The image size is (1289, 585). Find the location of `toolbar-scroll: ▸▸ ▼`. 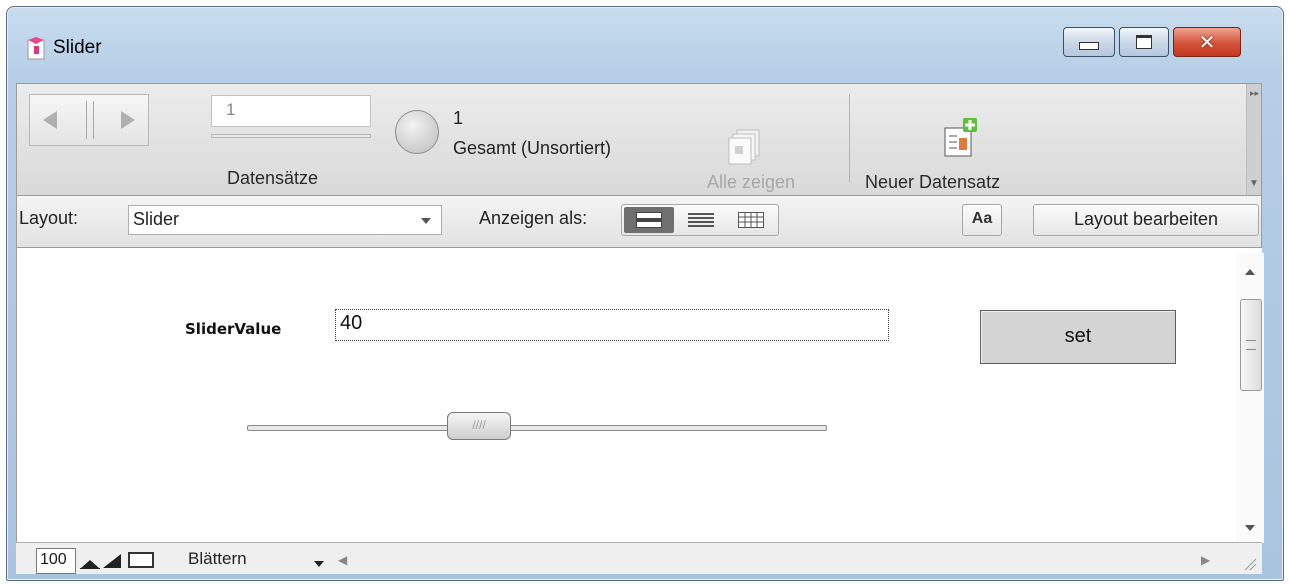

toolbar-scroll: ▸▸ ▼ is located at coordinates (1253, 139).